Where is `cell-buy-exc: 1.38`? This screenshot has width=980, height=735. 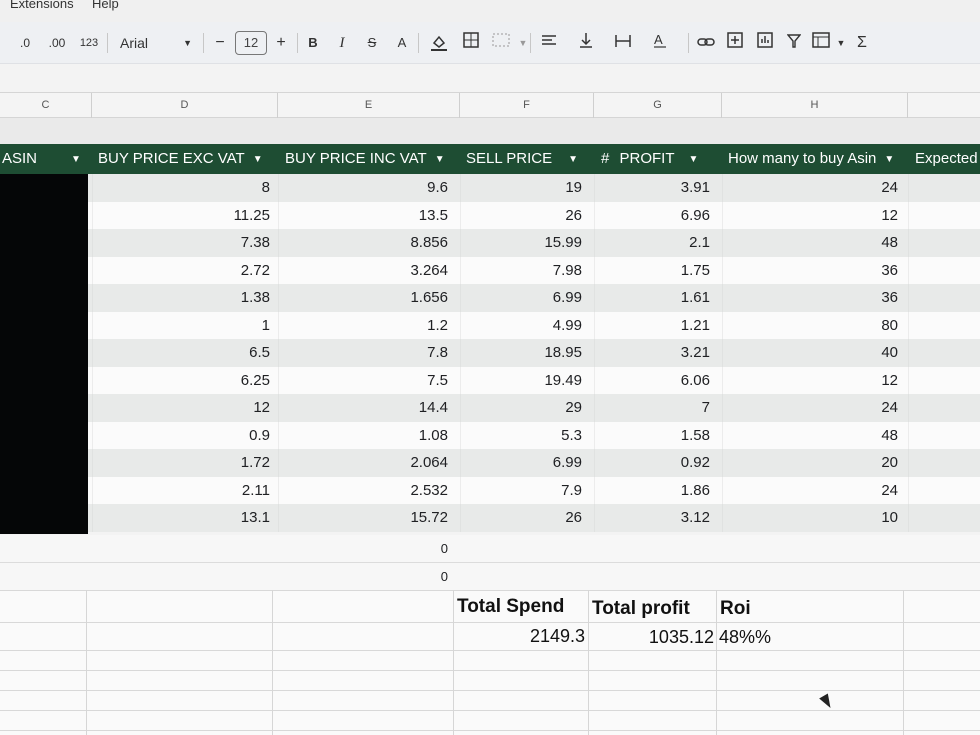
cell-buy-exc: 1.38 is located at coordinates (181, 298).